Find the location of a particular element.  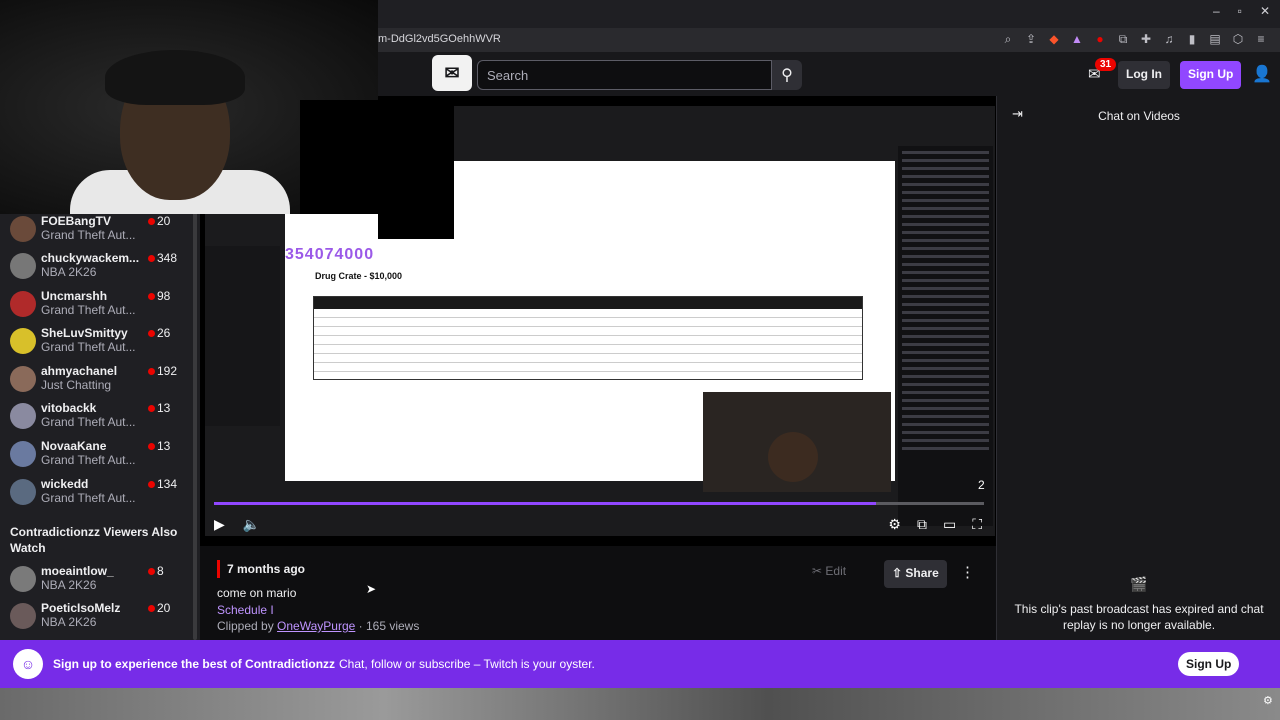

share-button: ⇧ Share is located at coordinates (915, 574).